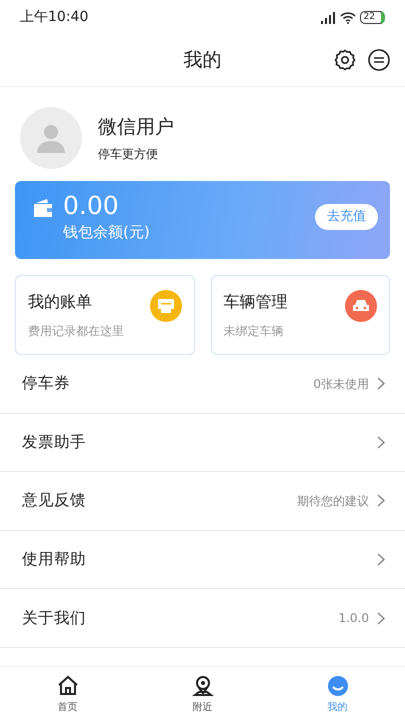 Image resolution: width=405 pixels, height=720 pixels. I want to click on menu-label: 意见反馈, so click(54, 501).